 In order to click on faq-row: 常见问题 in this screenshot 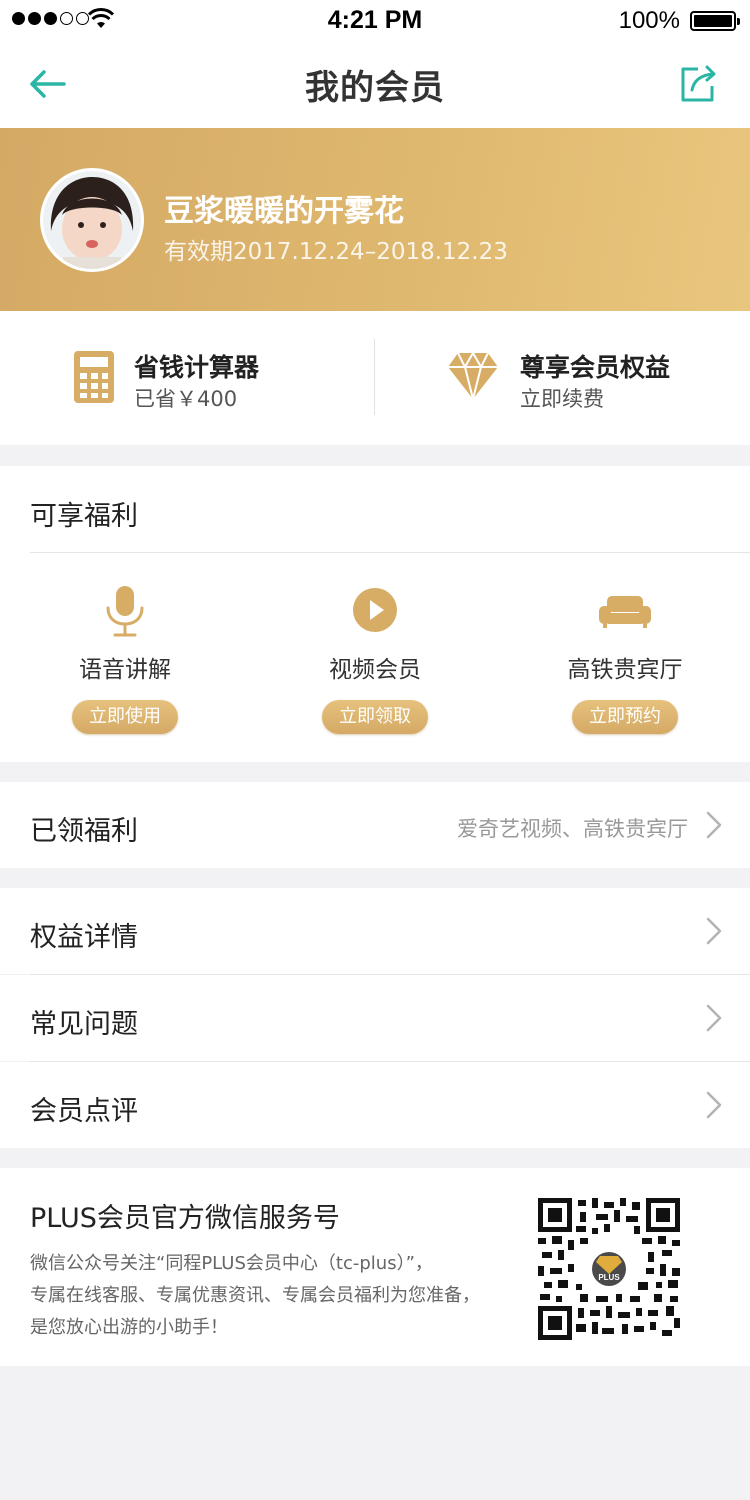, I will do `click(375, 1018)`.